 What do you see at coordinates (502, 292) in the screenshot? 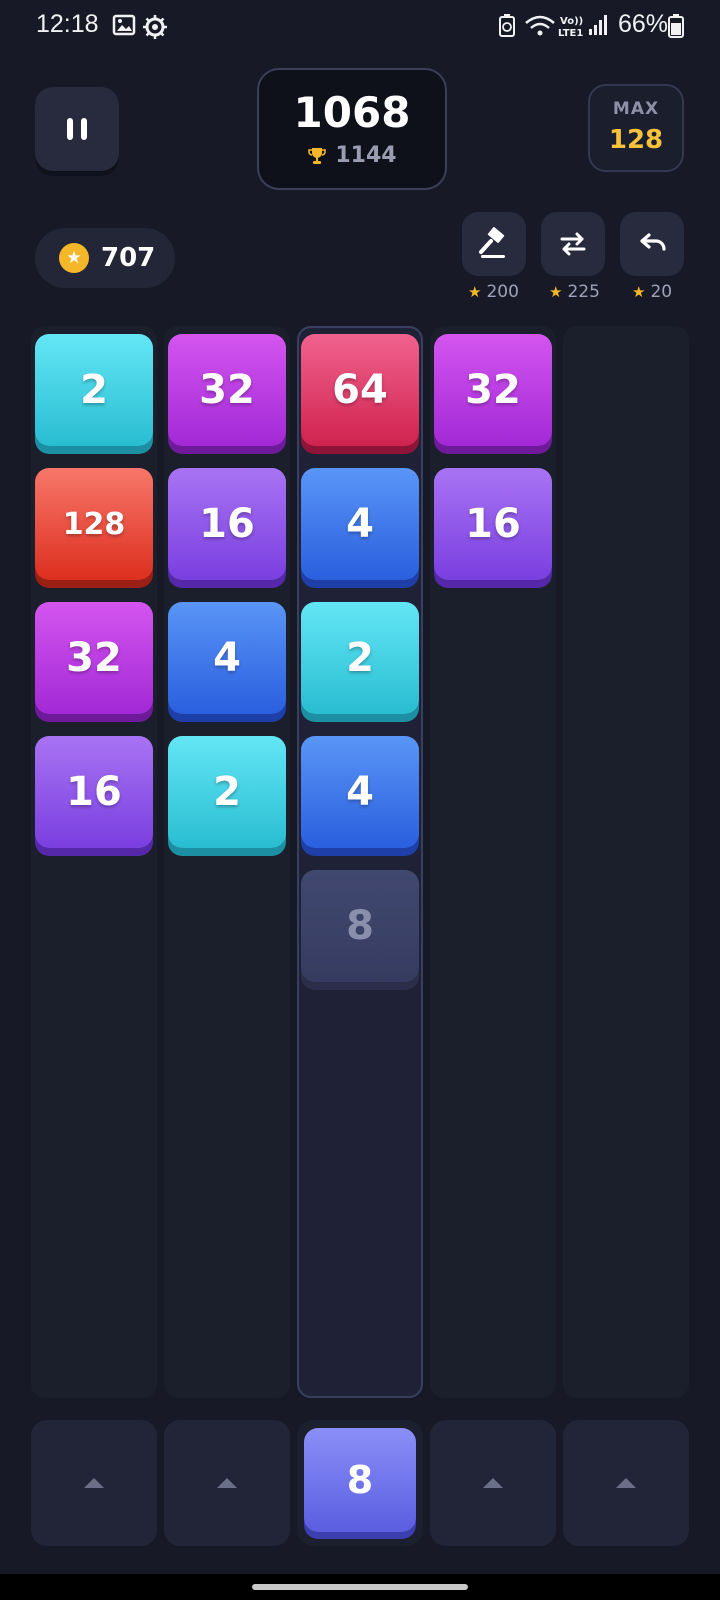
I see `hammer-cost-value: 200` at bounding box center [502, 292].